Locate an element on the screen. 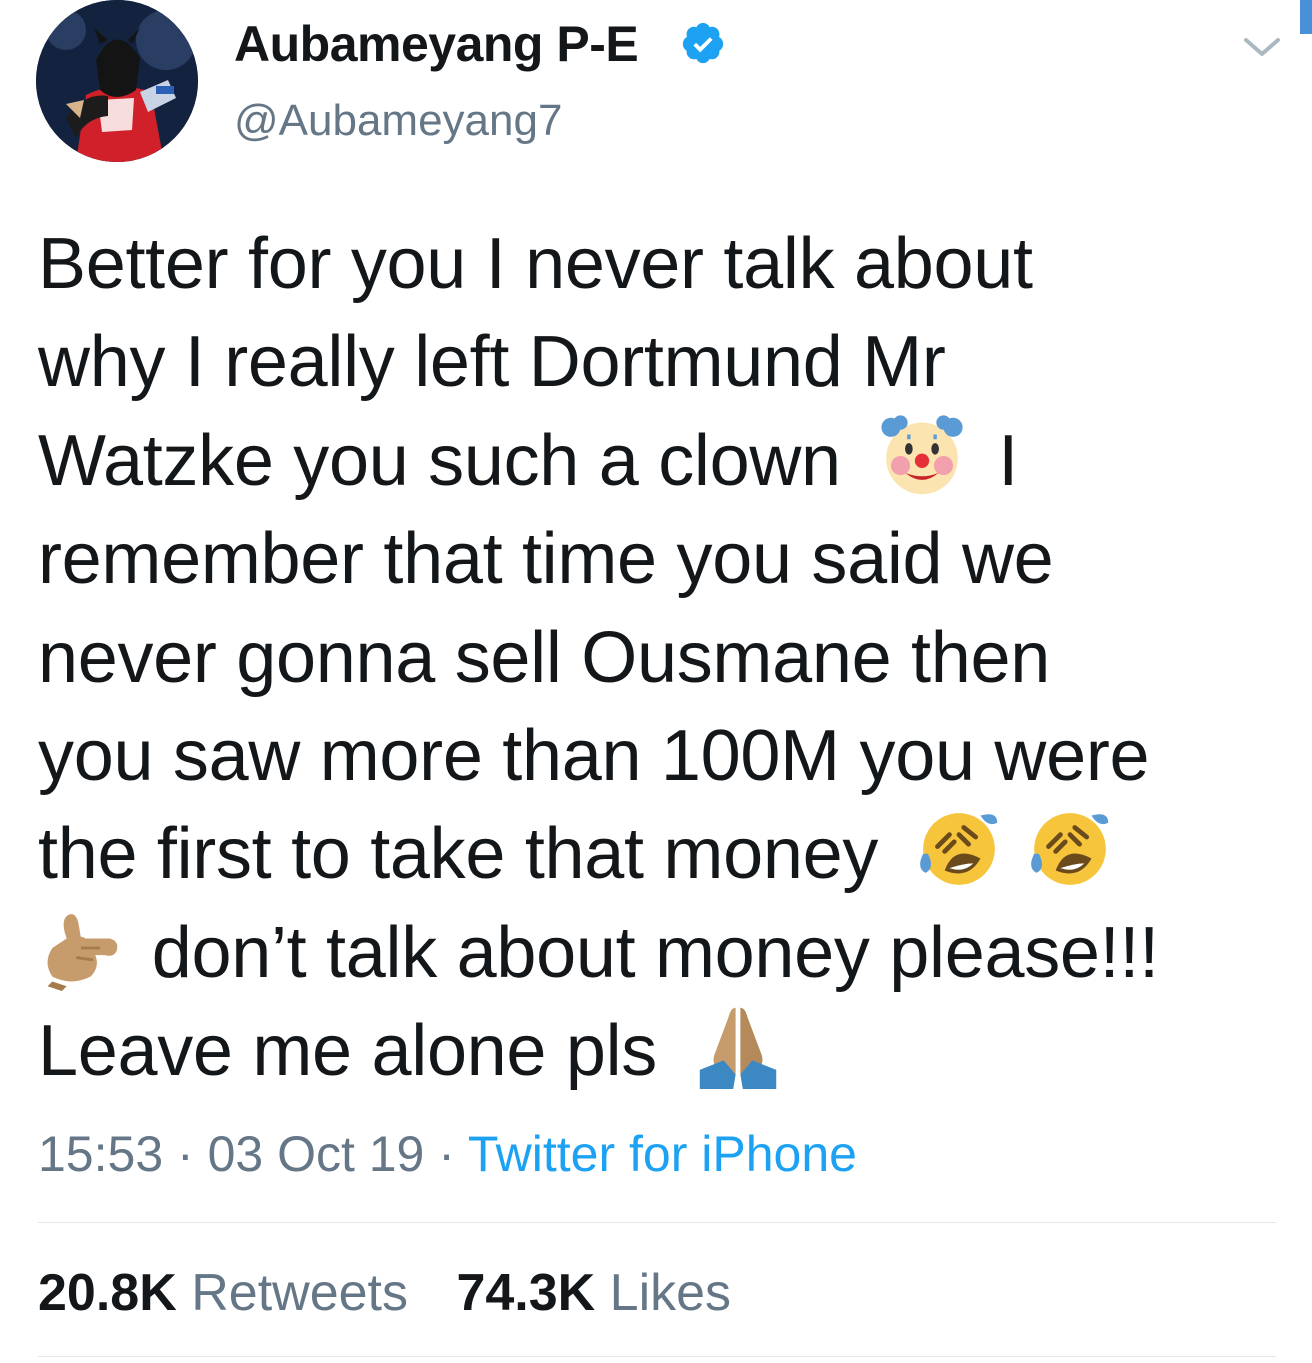 The image size is (1312, 1363). handle: @Aubameyang7 is located at coordinates (398, 121).